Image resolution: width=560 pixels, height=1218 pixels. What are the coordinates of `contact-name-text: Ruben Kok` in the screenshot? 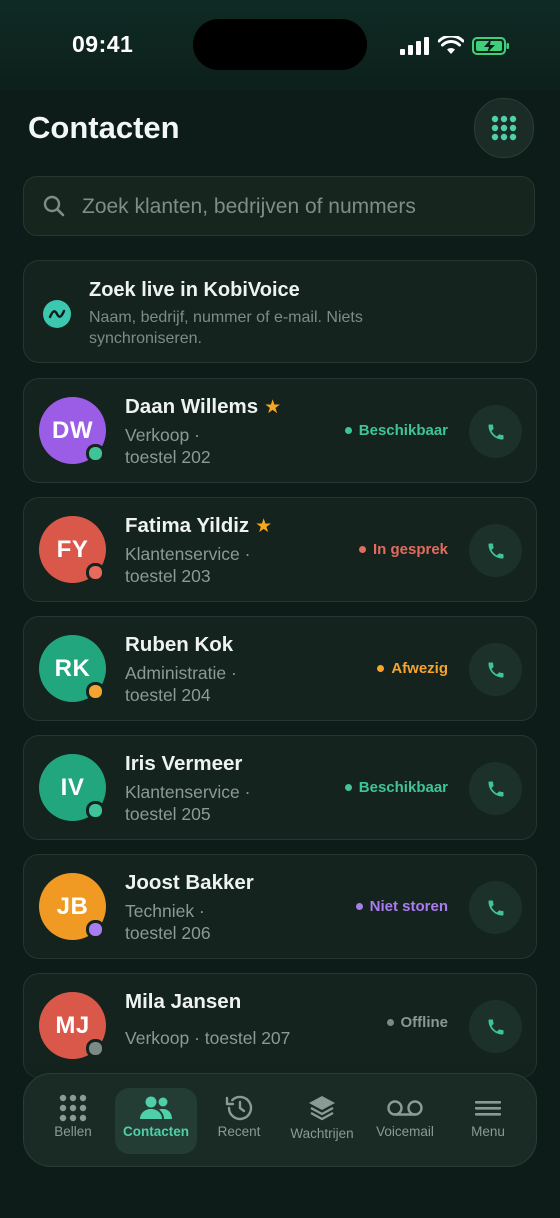 It's located at (179, 644).